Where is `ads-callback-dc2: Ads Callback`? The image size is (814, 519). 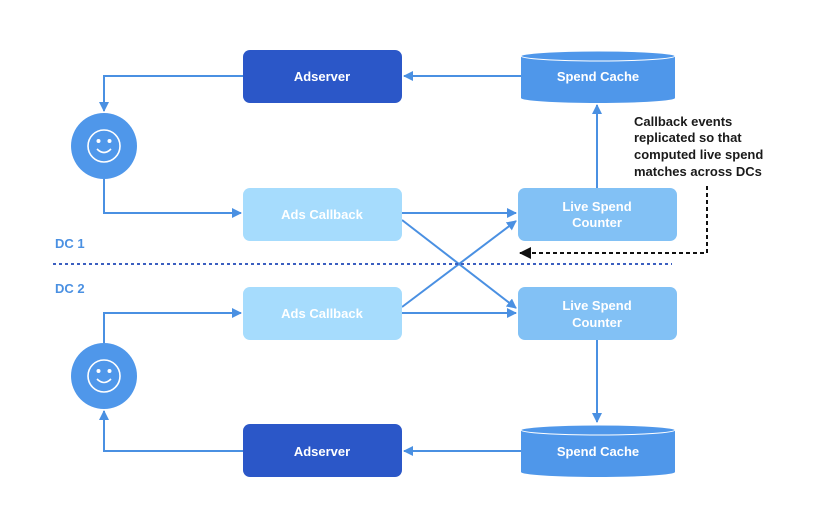
ads-callback-dc2: Ads Callback is located at coordinates (322, 313).